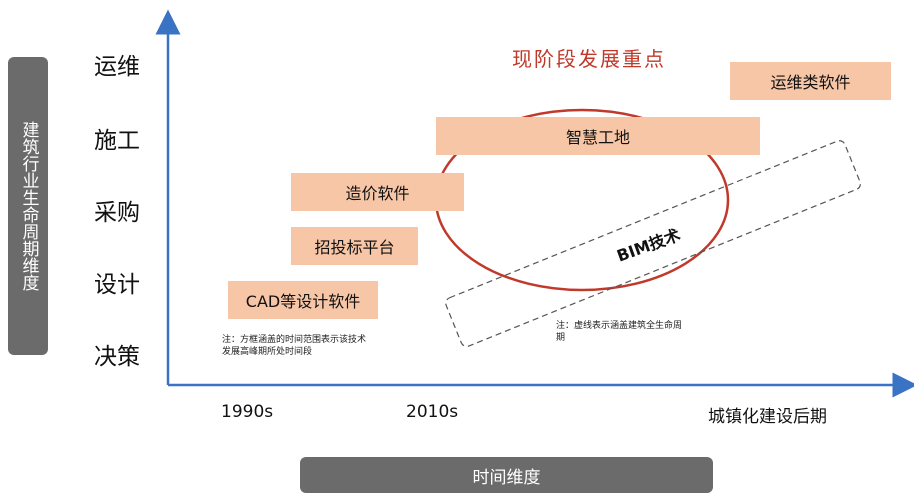  I want to click on stage-label-design: 设计, so click(117, 285).